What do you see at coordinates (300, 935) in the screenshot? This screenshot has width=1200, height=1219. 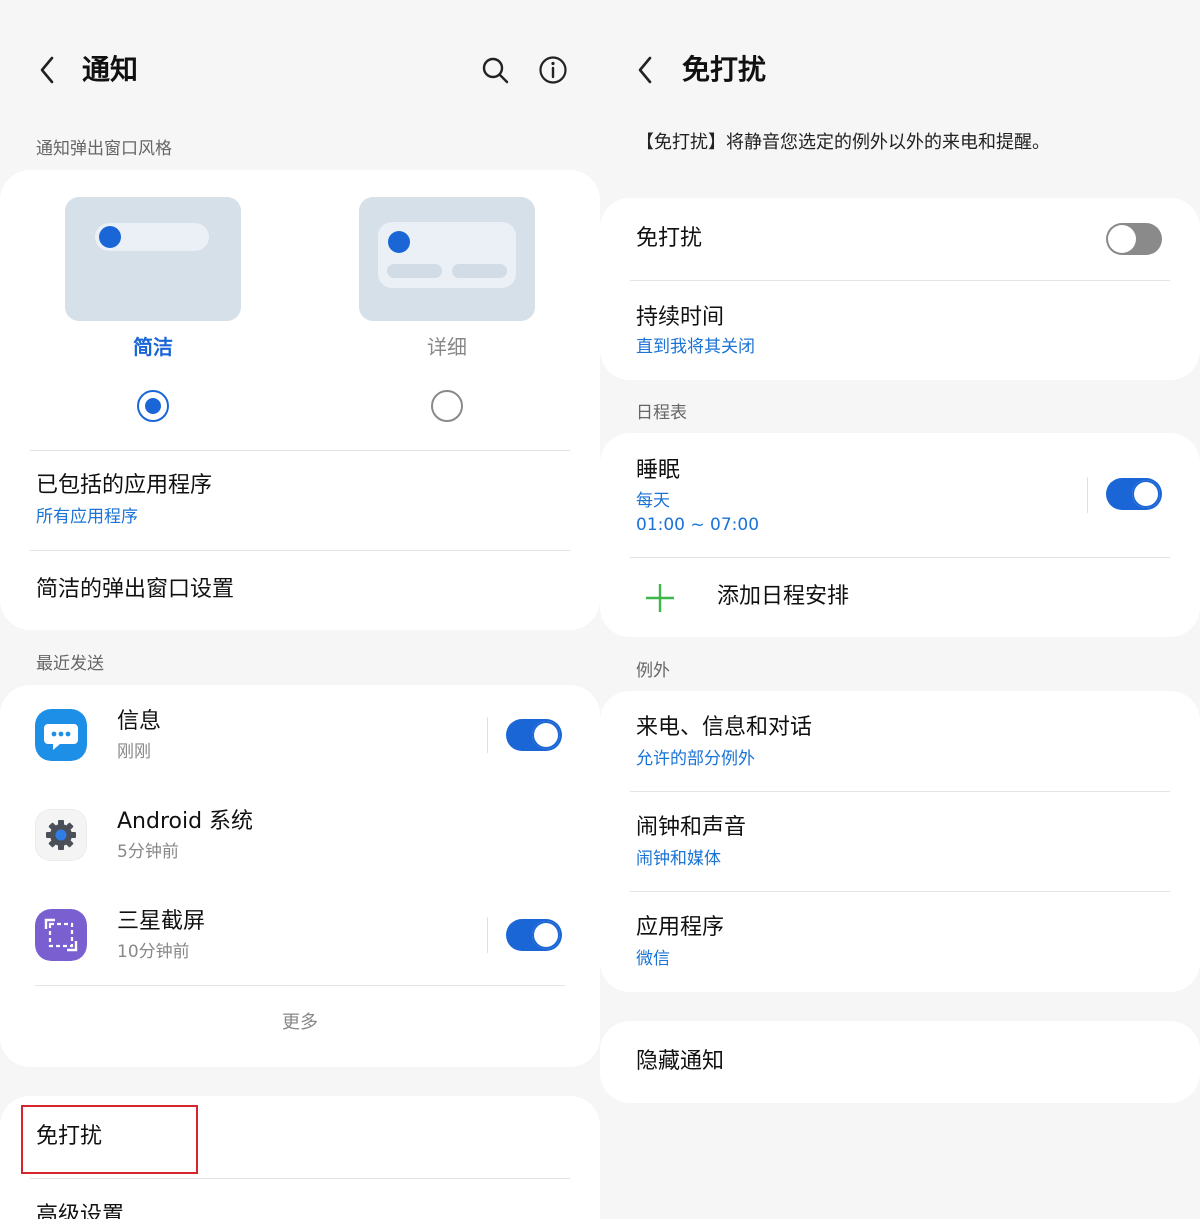 I see `recent-app-row: 三星截屏 10分钟前` at bounding box center [300, 935].